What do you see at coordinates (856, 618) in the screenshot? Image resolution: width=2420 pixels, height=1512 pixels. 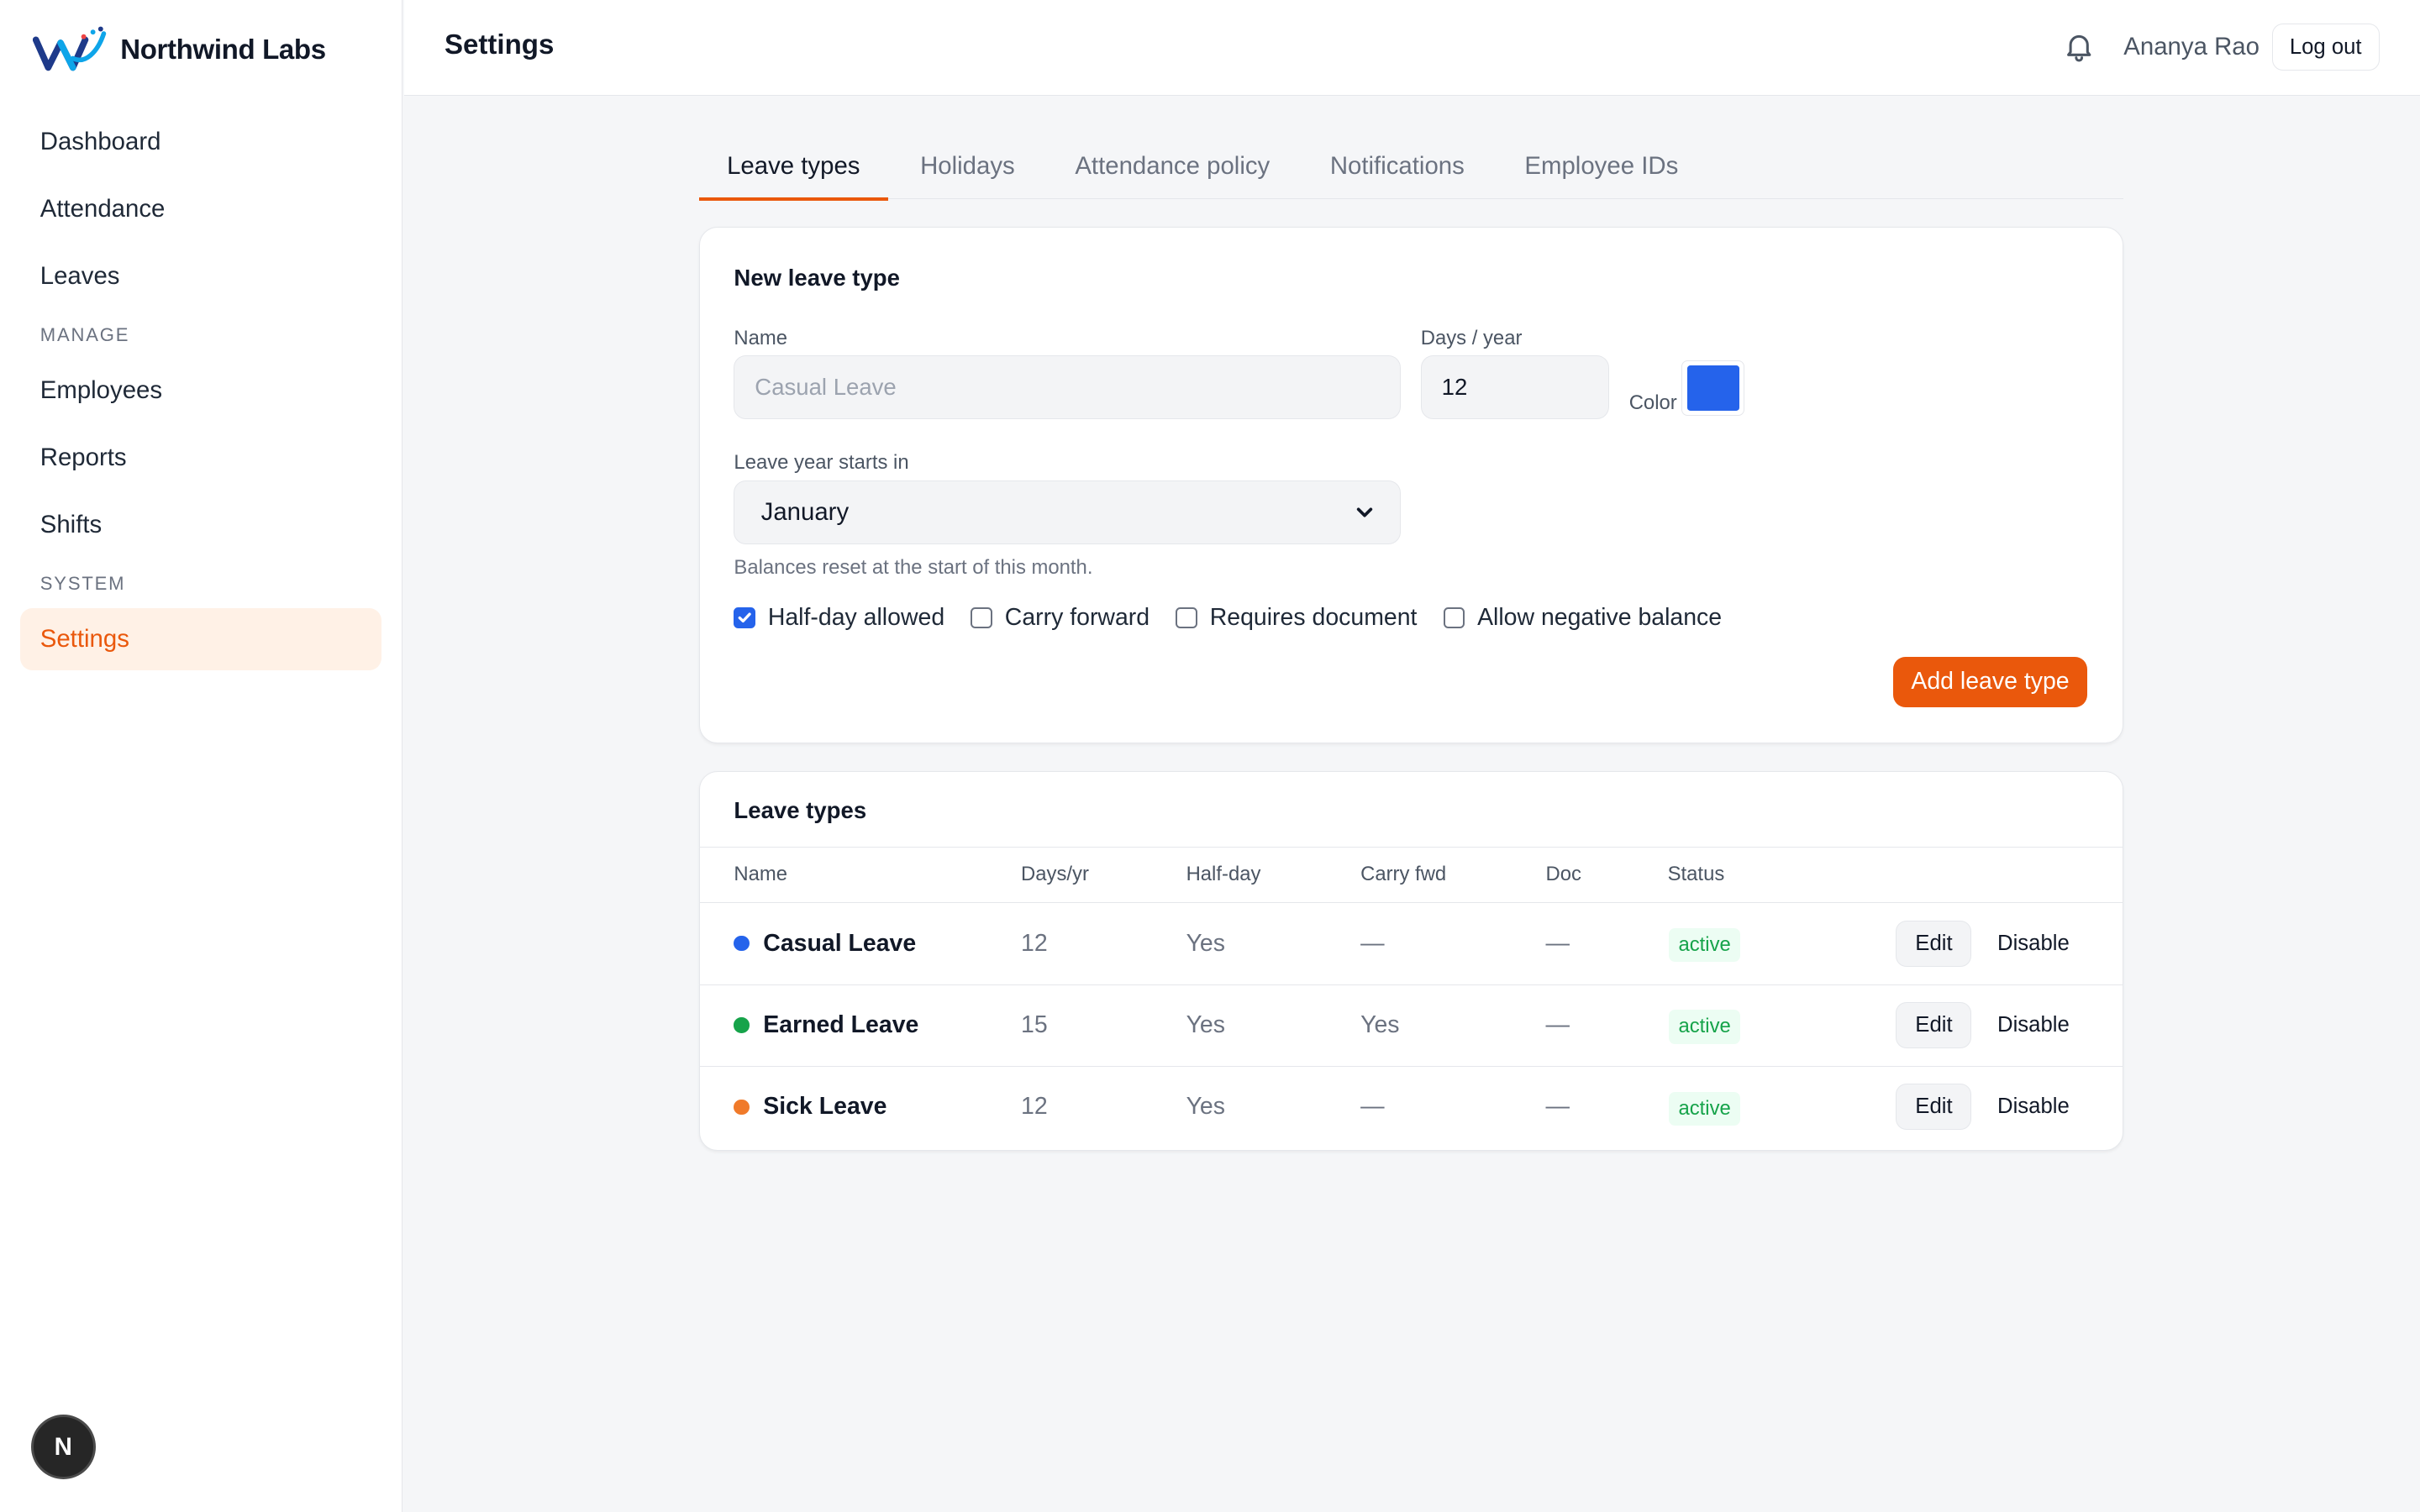 I see `half-day-allowed-label: Half-day allowed` at bounding box center [856, 618].